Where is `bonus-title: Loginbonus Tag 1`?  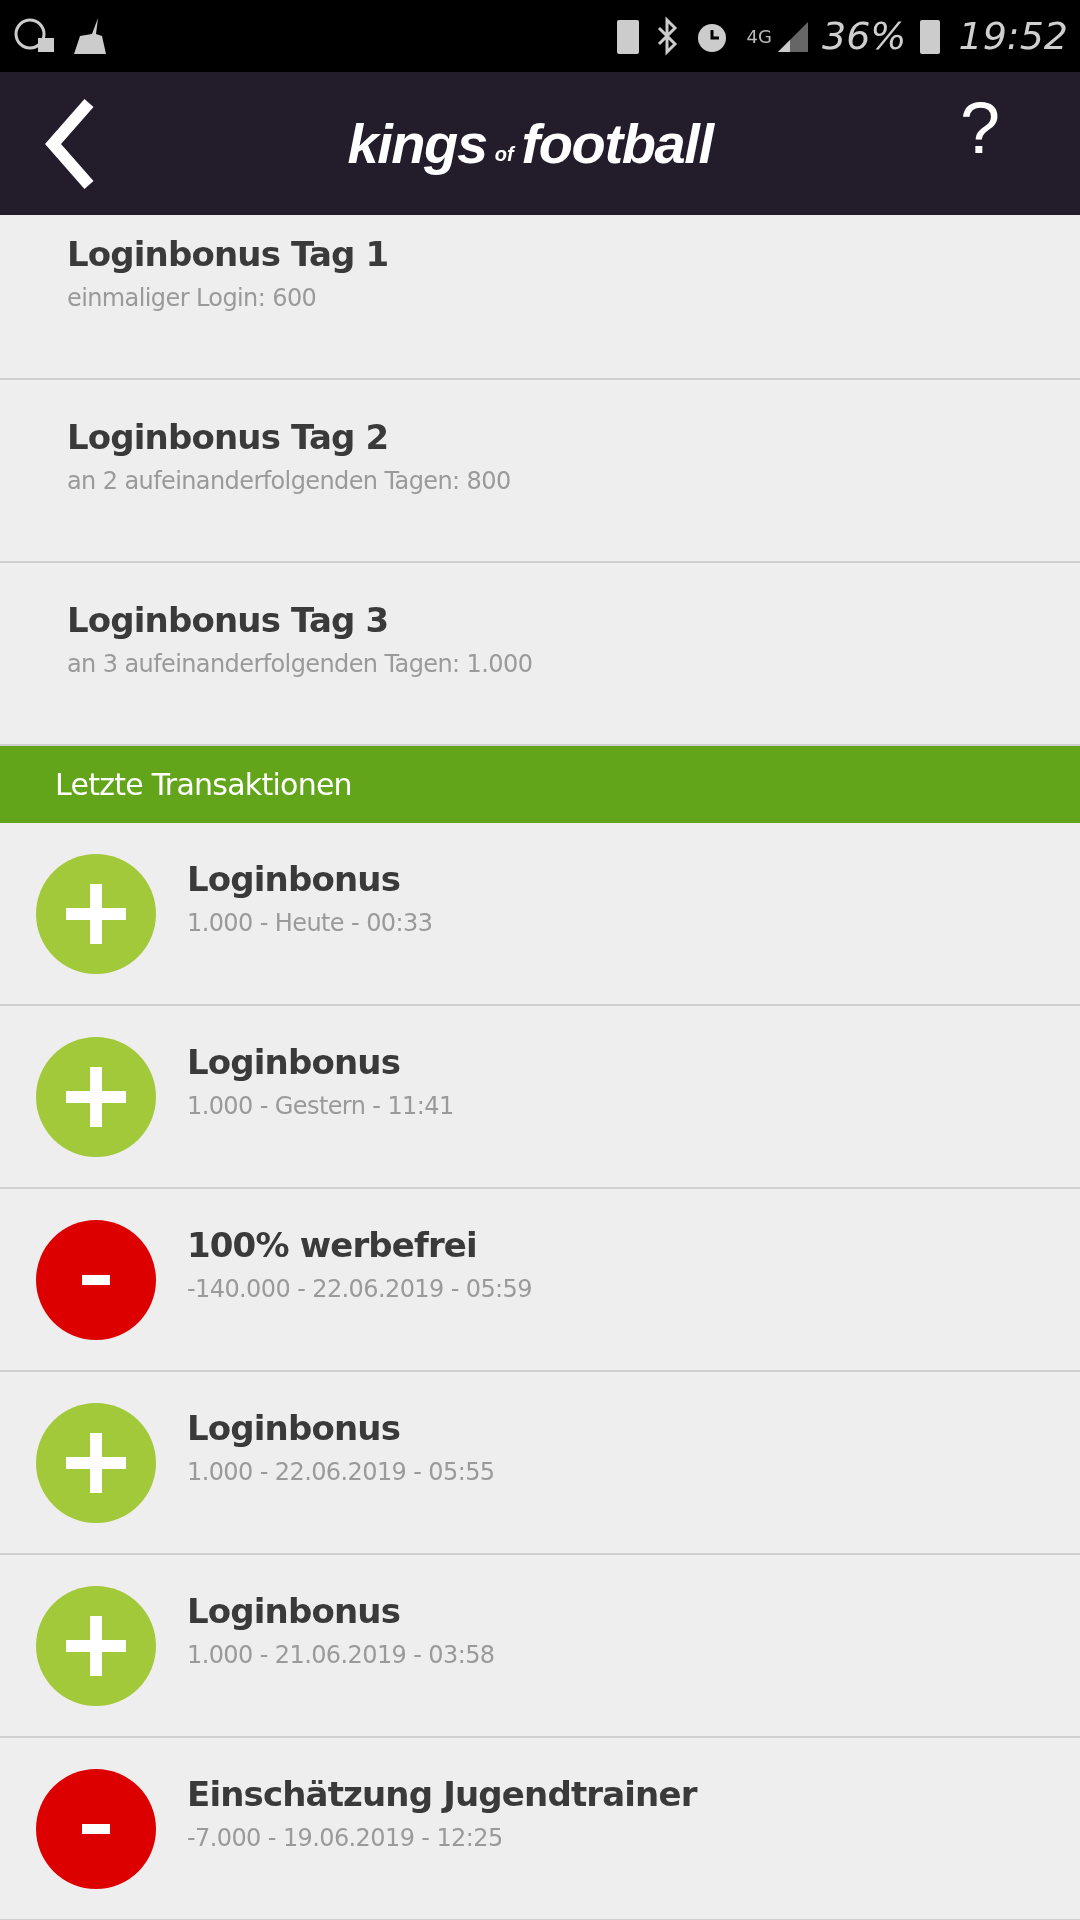 bonus-title: Loginbonus Tag 1 is located at coordinates (228, 254).